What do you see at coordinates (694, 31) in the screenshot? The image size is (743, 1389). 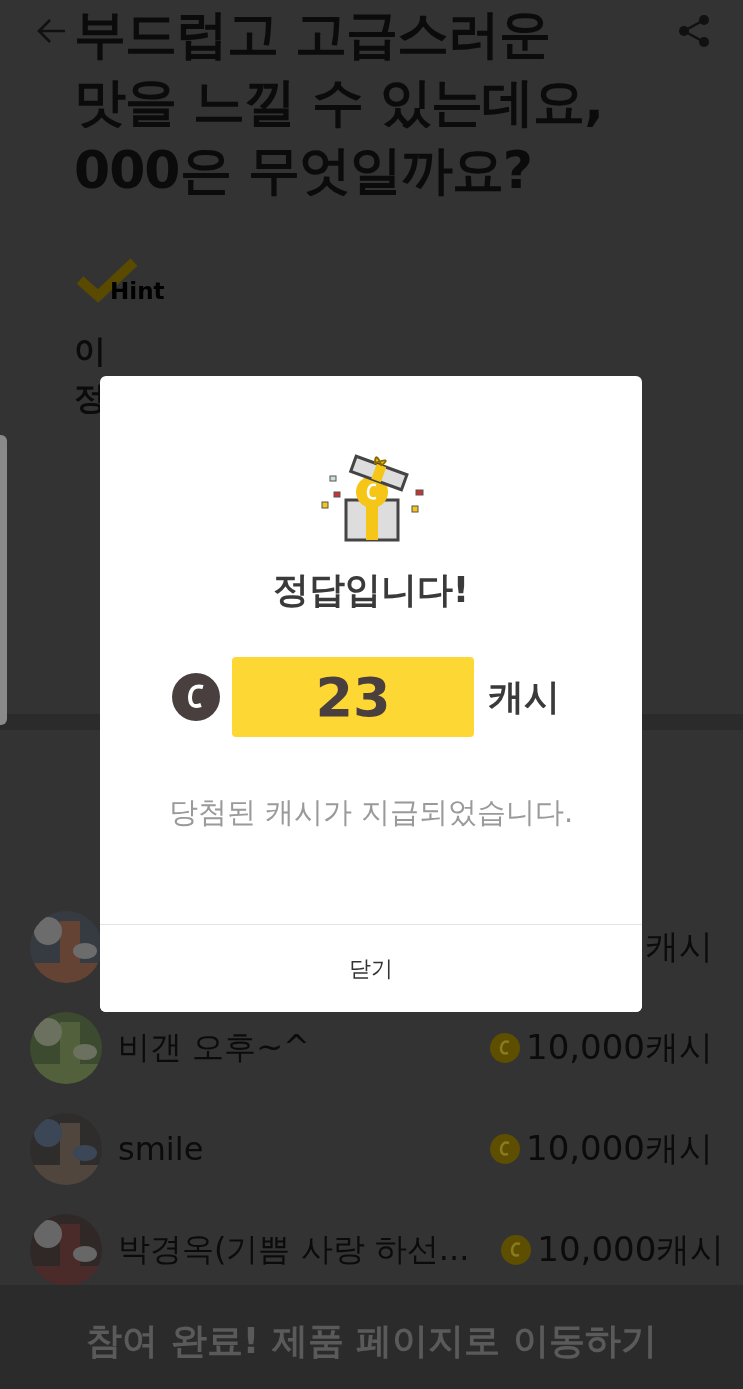 I see `share-icon` at bounding box center [694, 31].